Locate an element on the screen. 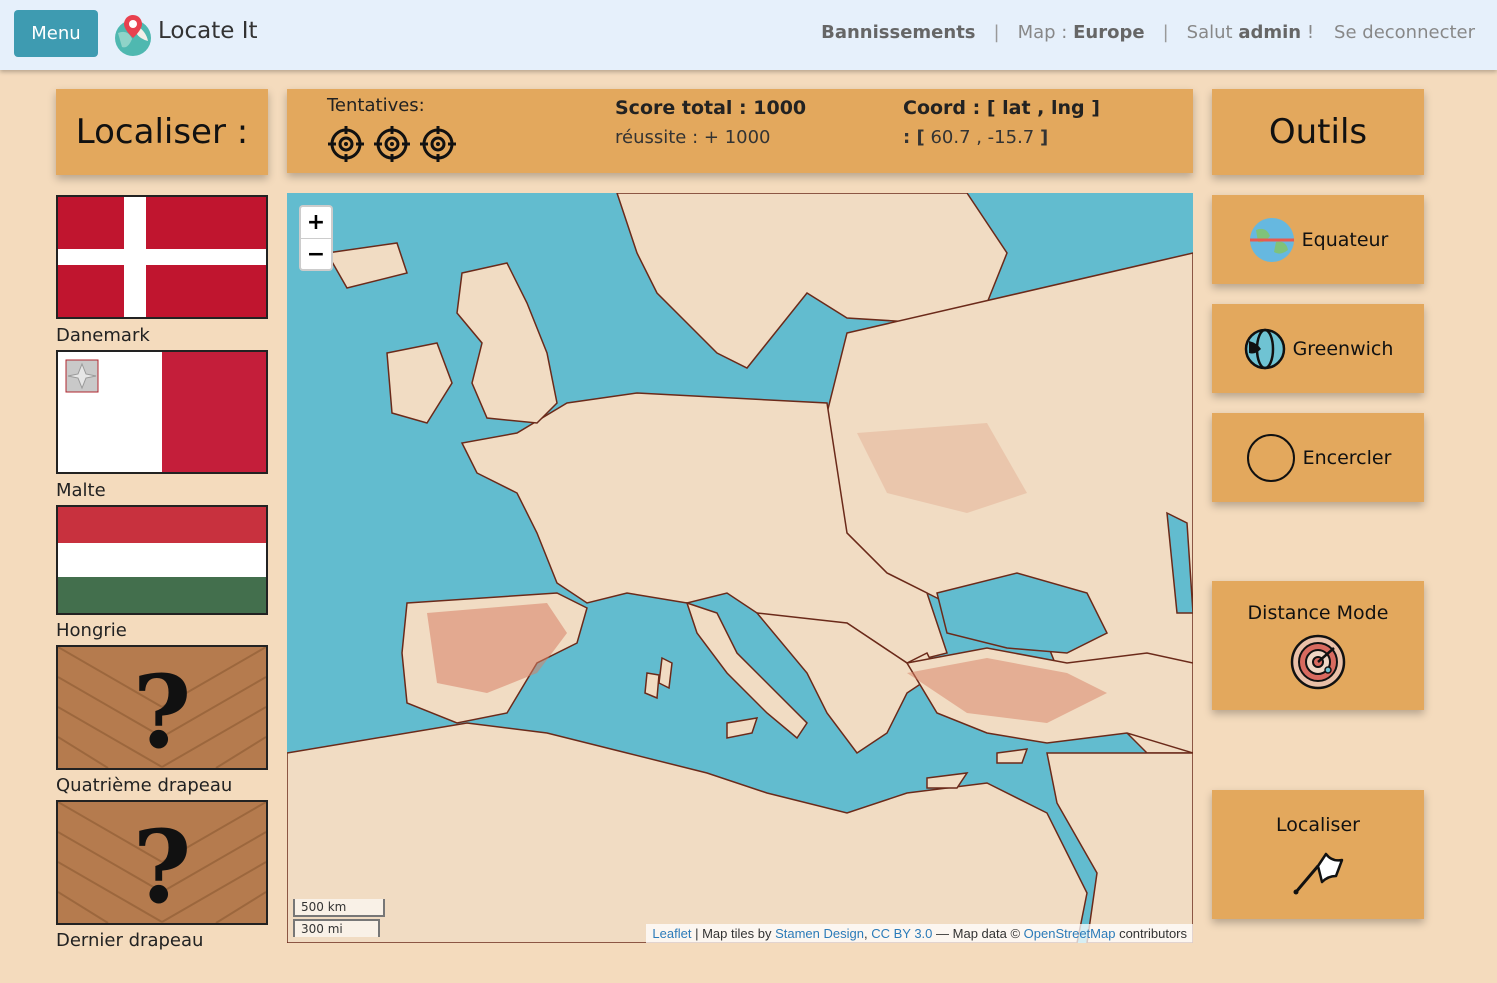  flag-malta is located at coordinates (162, 412).